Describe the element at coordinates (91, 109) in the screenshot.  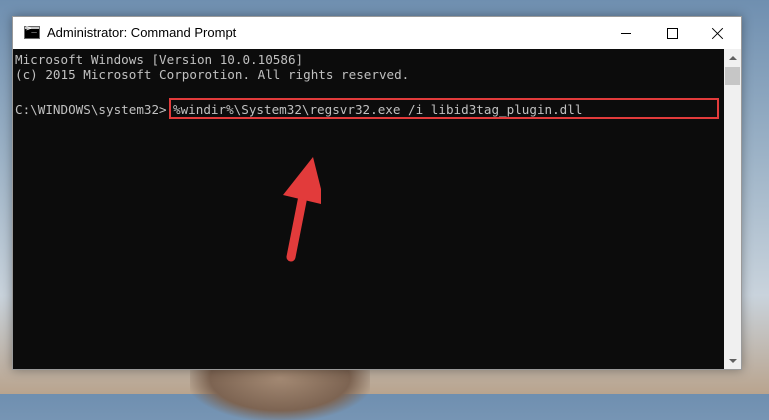
I see `console-prompt: C:\WINDOWS\system32>` at that location.